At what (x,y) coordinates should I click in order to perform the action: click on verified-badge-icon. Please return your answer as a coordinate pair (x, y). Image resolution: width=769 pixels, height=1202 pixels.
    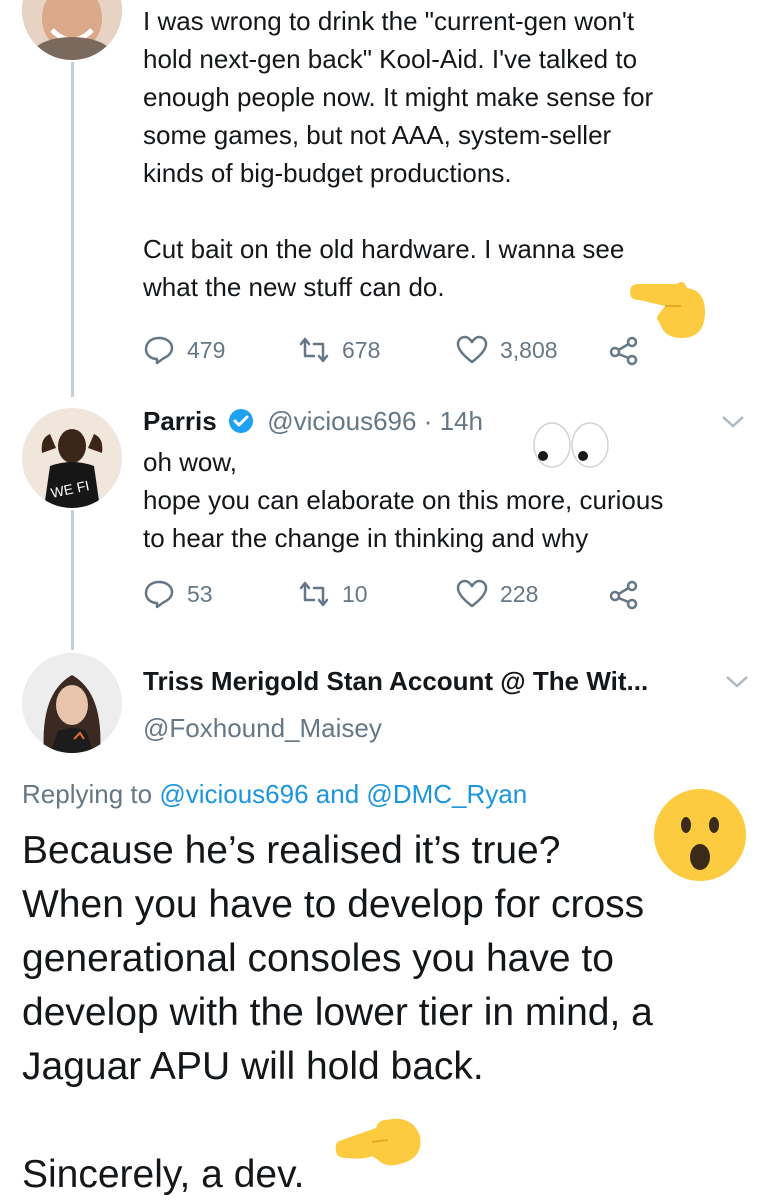
    Looking at the image, I should click on (240, 421).